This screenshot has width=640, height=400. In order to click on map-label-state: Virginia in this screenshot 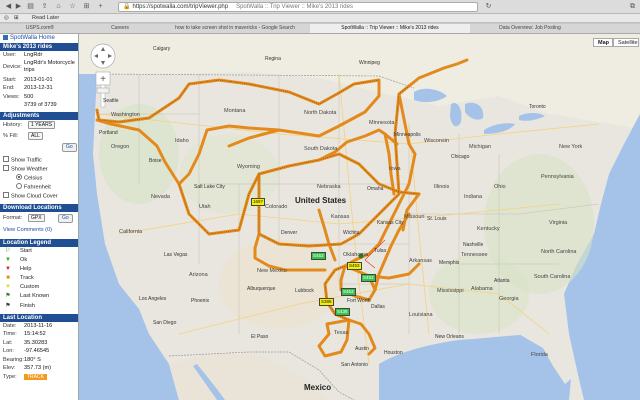, I will do `click(558, 223)`.